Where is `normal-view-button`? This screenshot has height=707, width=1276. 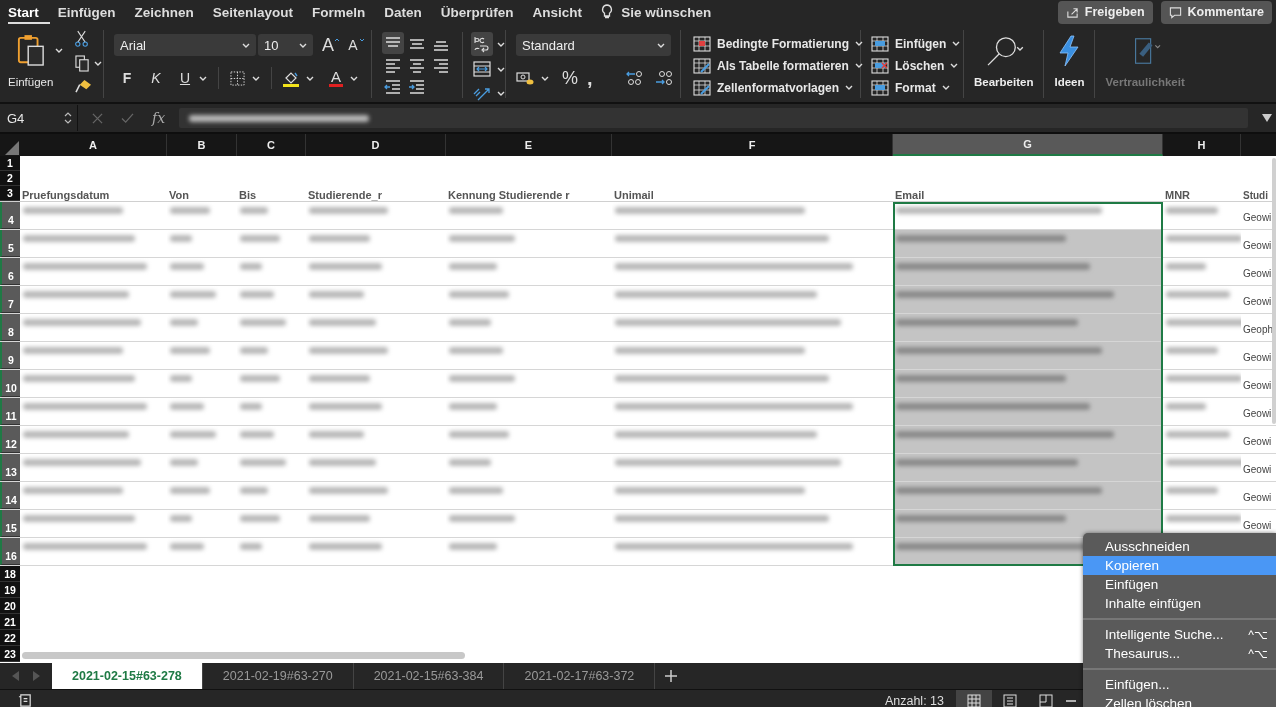
normal-view-button is located at coordinates (974, 698).